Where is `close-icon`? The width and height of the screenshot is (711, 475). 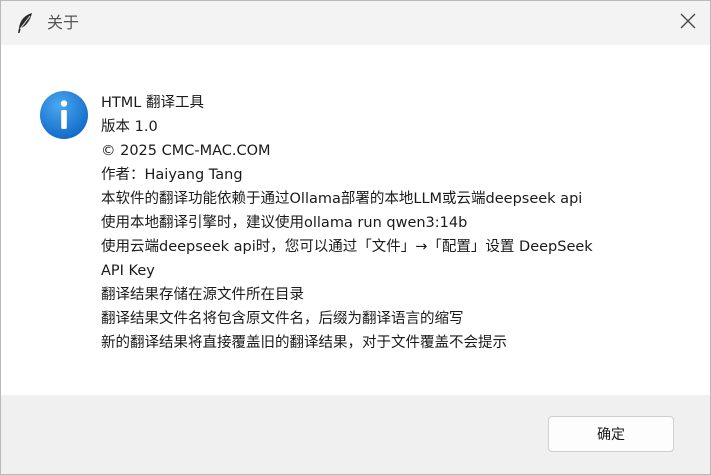 close-icon is located at coordinates (688, 23).